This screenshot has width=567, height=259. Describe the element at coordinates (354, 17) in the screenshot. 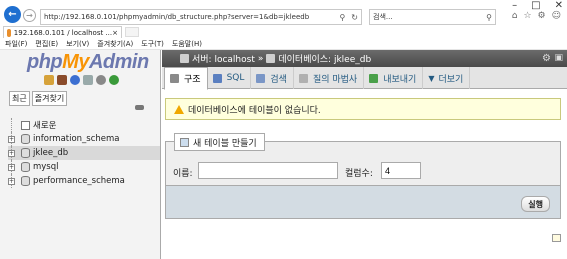

I see `refresh-icon: ↻` at that location.